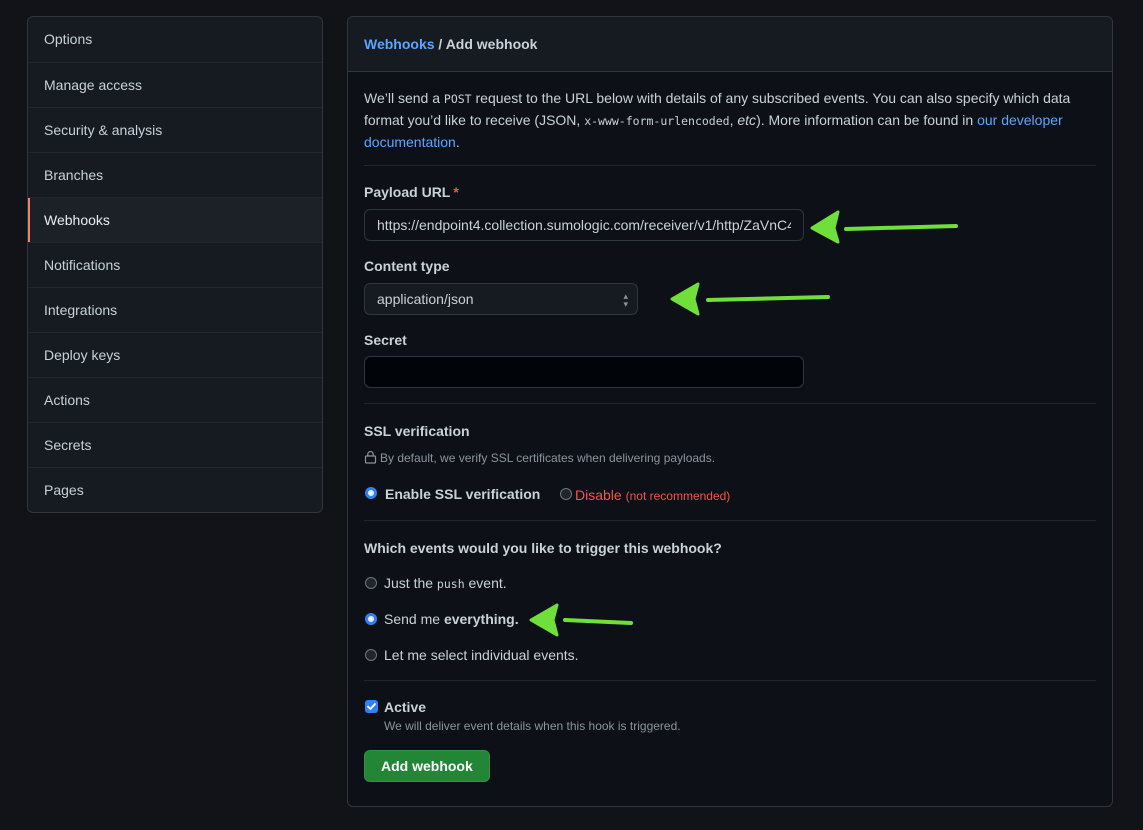 This screenshot has width=1143, height=830. What do you see at coordinates (678, 496) in the screenshot?
I see `ssl-disable-warning: (not recommended)` at bounding box center [678, 496].